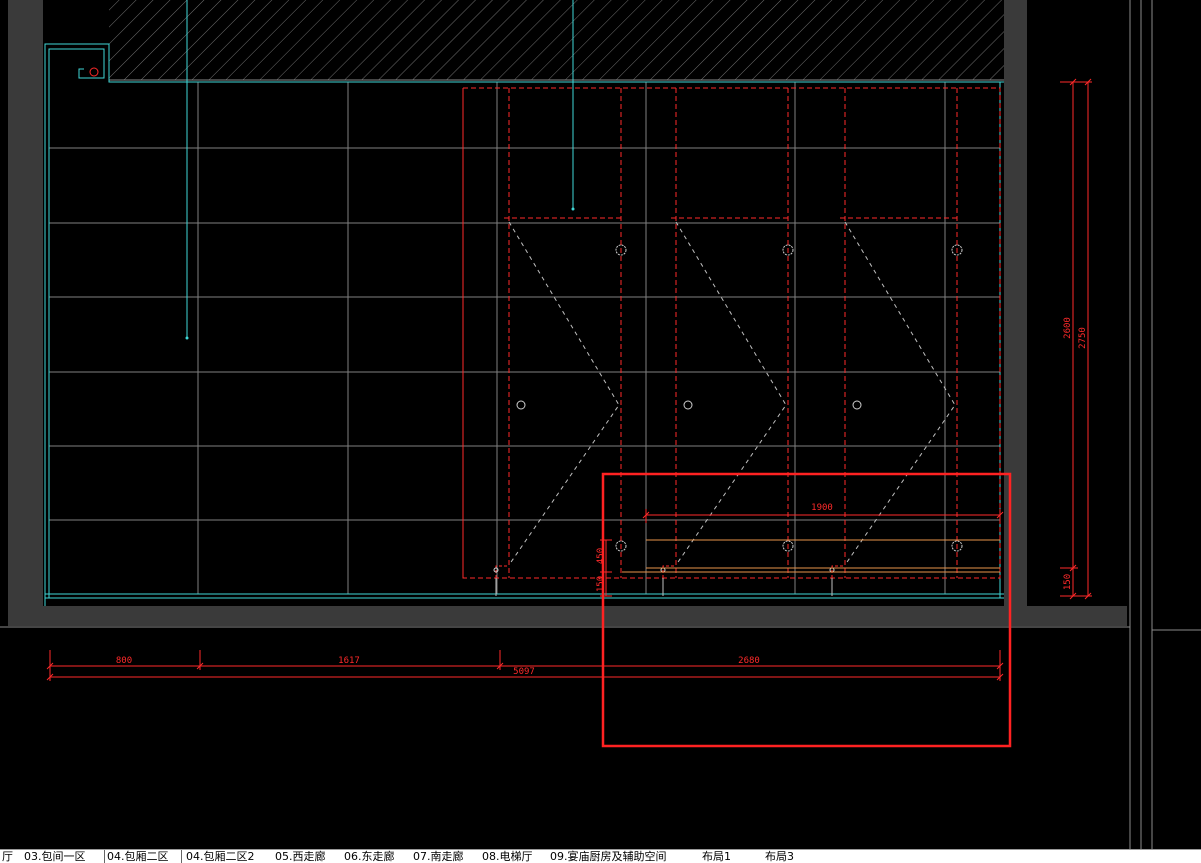 The height and width of the screenshot is (863, 1201). I want to click on dim-text-1900: 1900, so click(822, 508).